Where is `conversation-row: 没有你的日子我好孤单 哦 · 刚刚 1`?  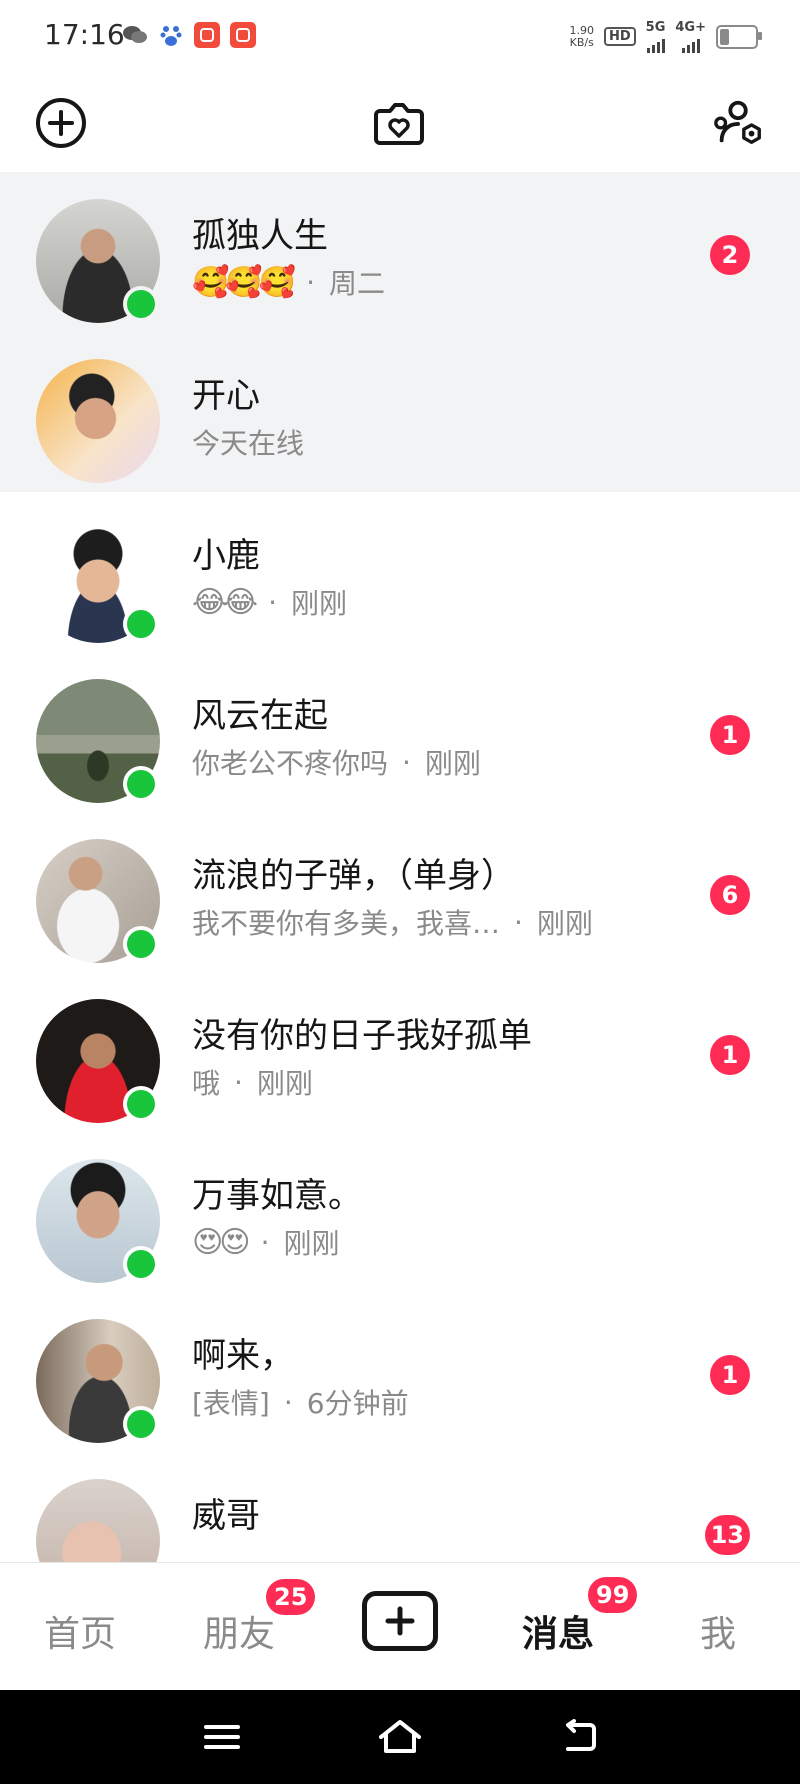 conversation-row: 没有你的日子我好孤单 哦 · 刚刚 1 is located at coordinates (400, 1052).